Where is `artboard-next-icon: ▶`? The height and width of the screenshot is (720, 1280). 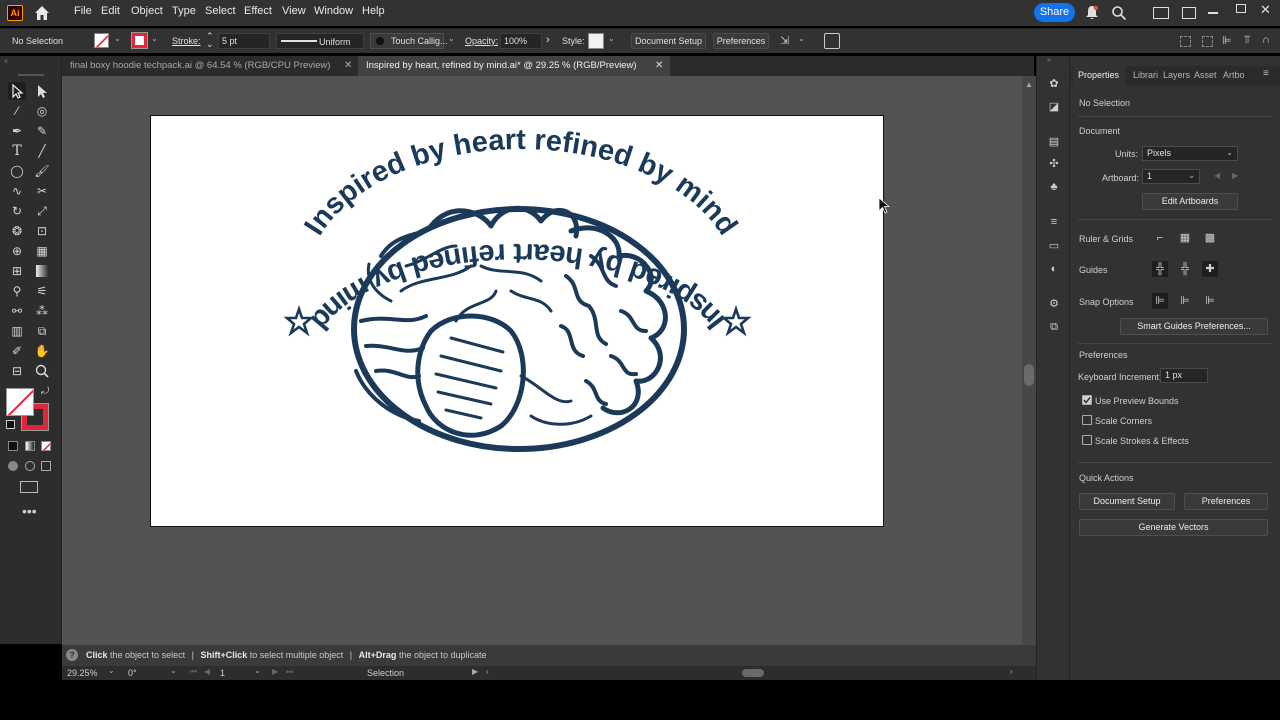 artboard-next-icon: ▶ is located at coordinates (1235, 175).